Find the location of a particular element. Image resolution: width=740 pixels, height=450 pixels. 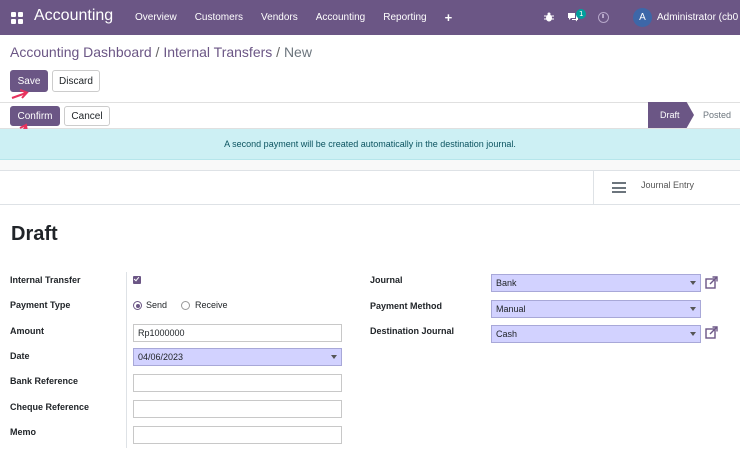

destination-journal-value: Cash is located at coordinates (507, 334).